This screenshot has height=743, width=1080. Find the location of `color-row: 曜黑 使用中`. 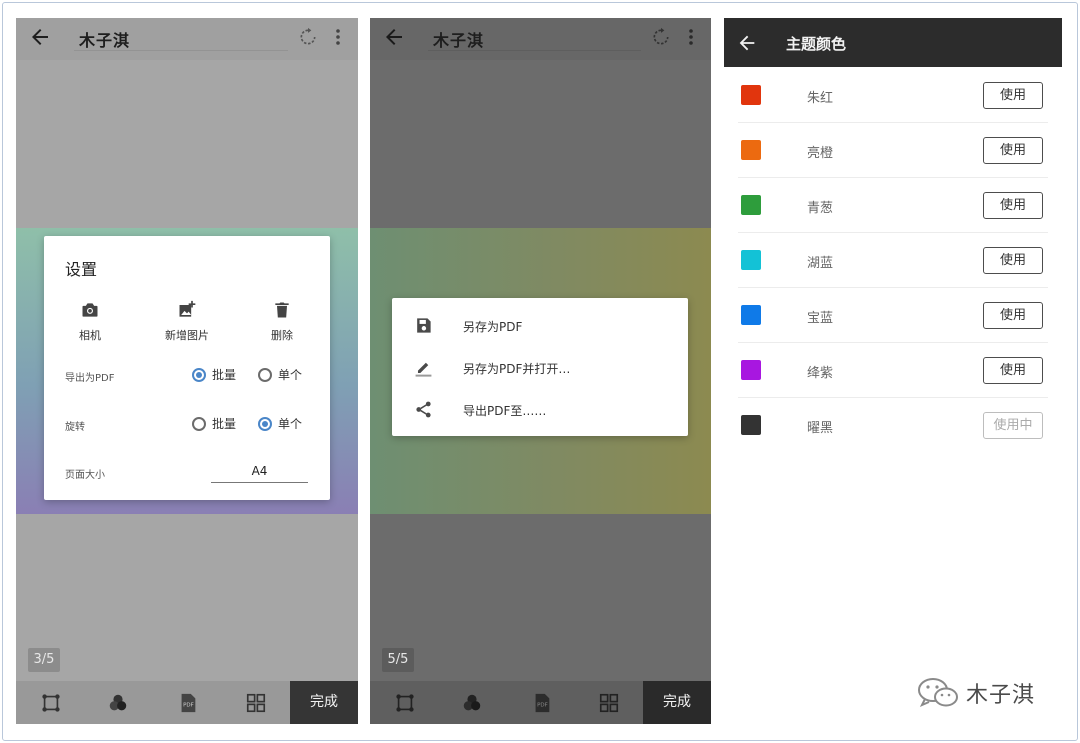

color-row: 曜黑 使用中 is located at coordinates (893, 425).